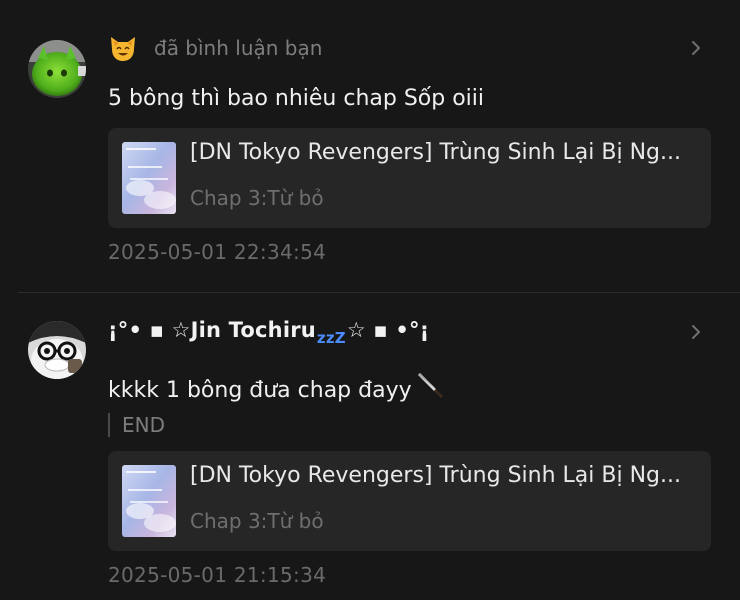  Describe the element at coordinates (429, 389) in the screenshot. I see `knife-icon` at that location.